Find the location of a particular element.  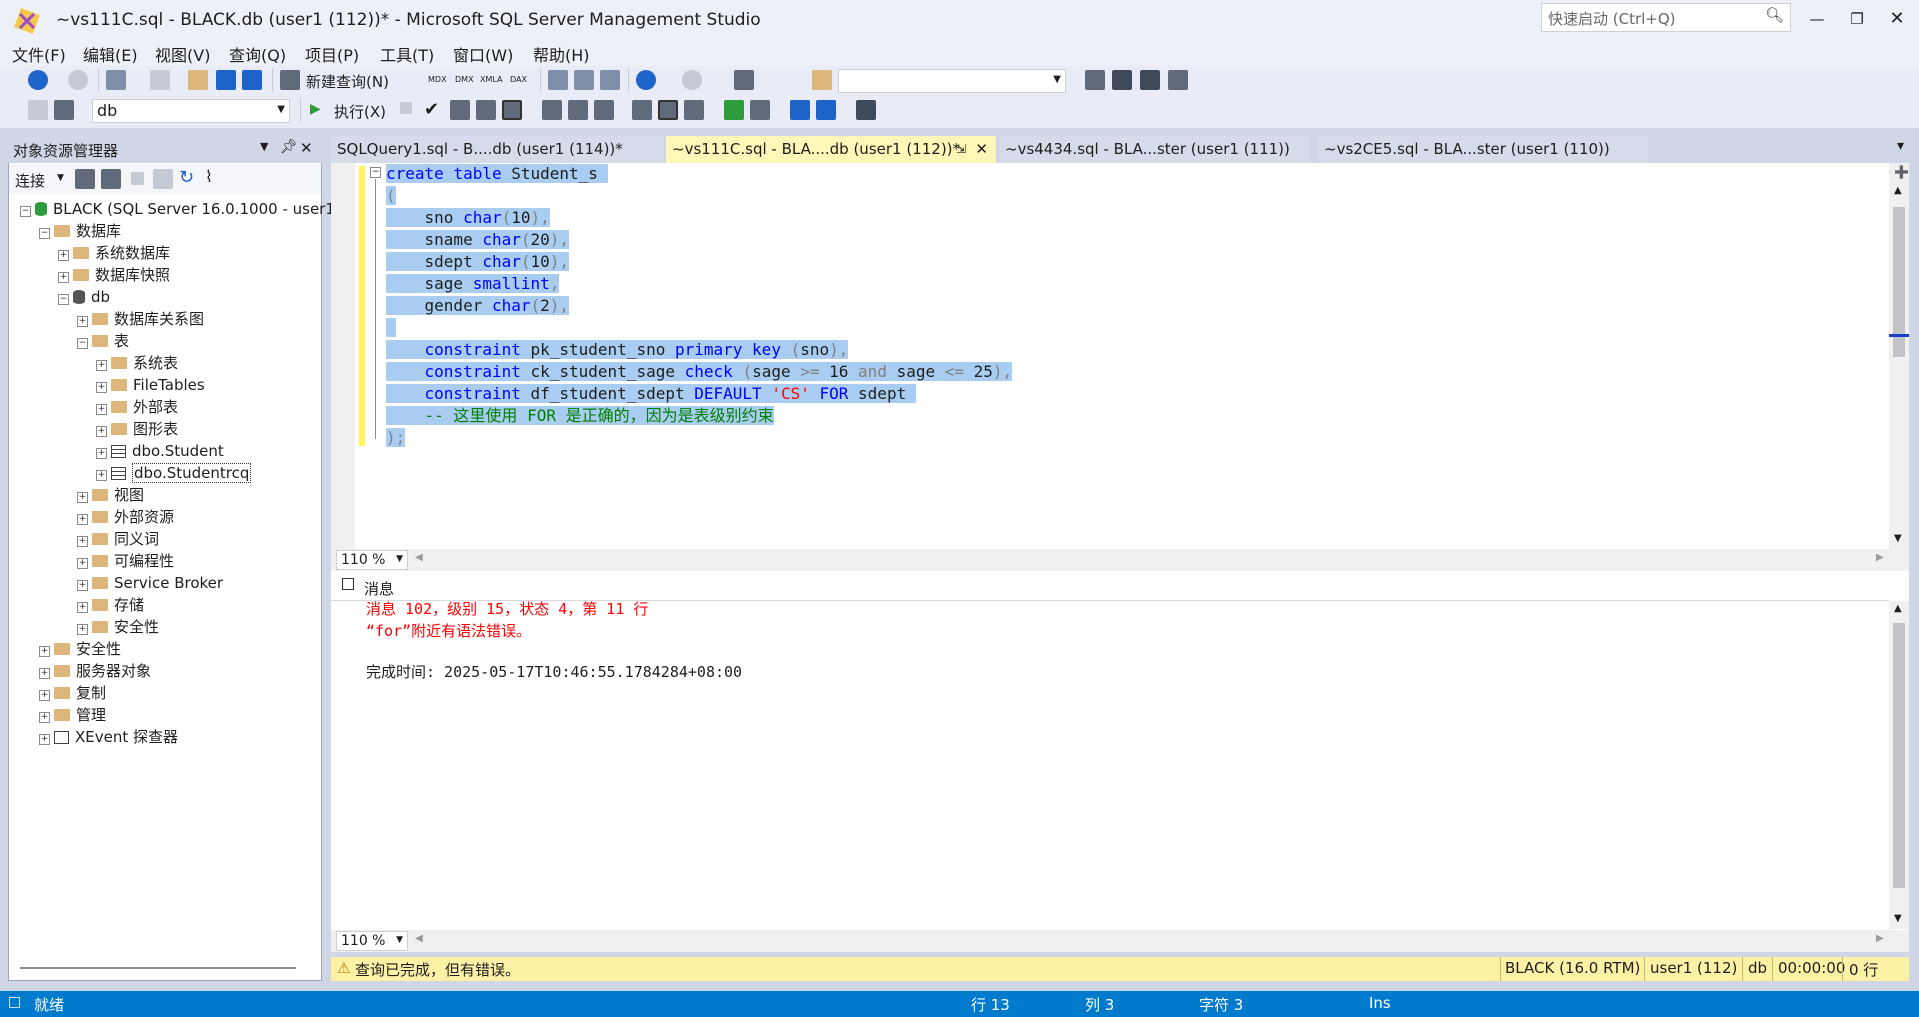

results-text-icon is located at coordinates (642, 110).